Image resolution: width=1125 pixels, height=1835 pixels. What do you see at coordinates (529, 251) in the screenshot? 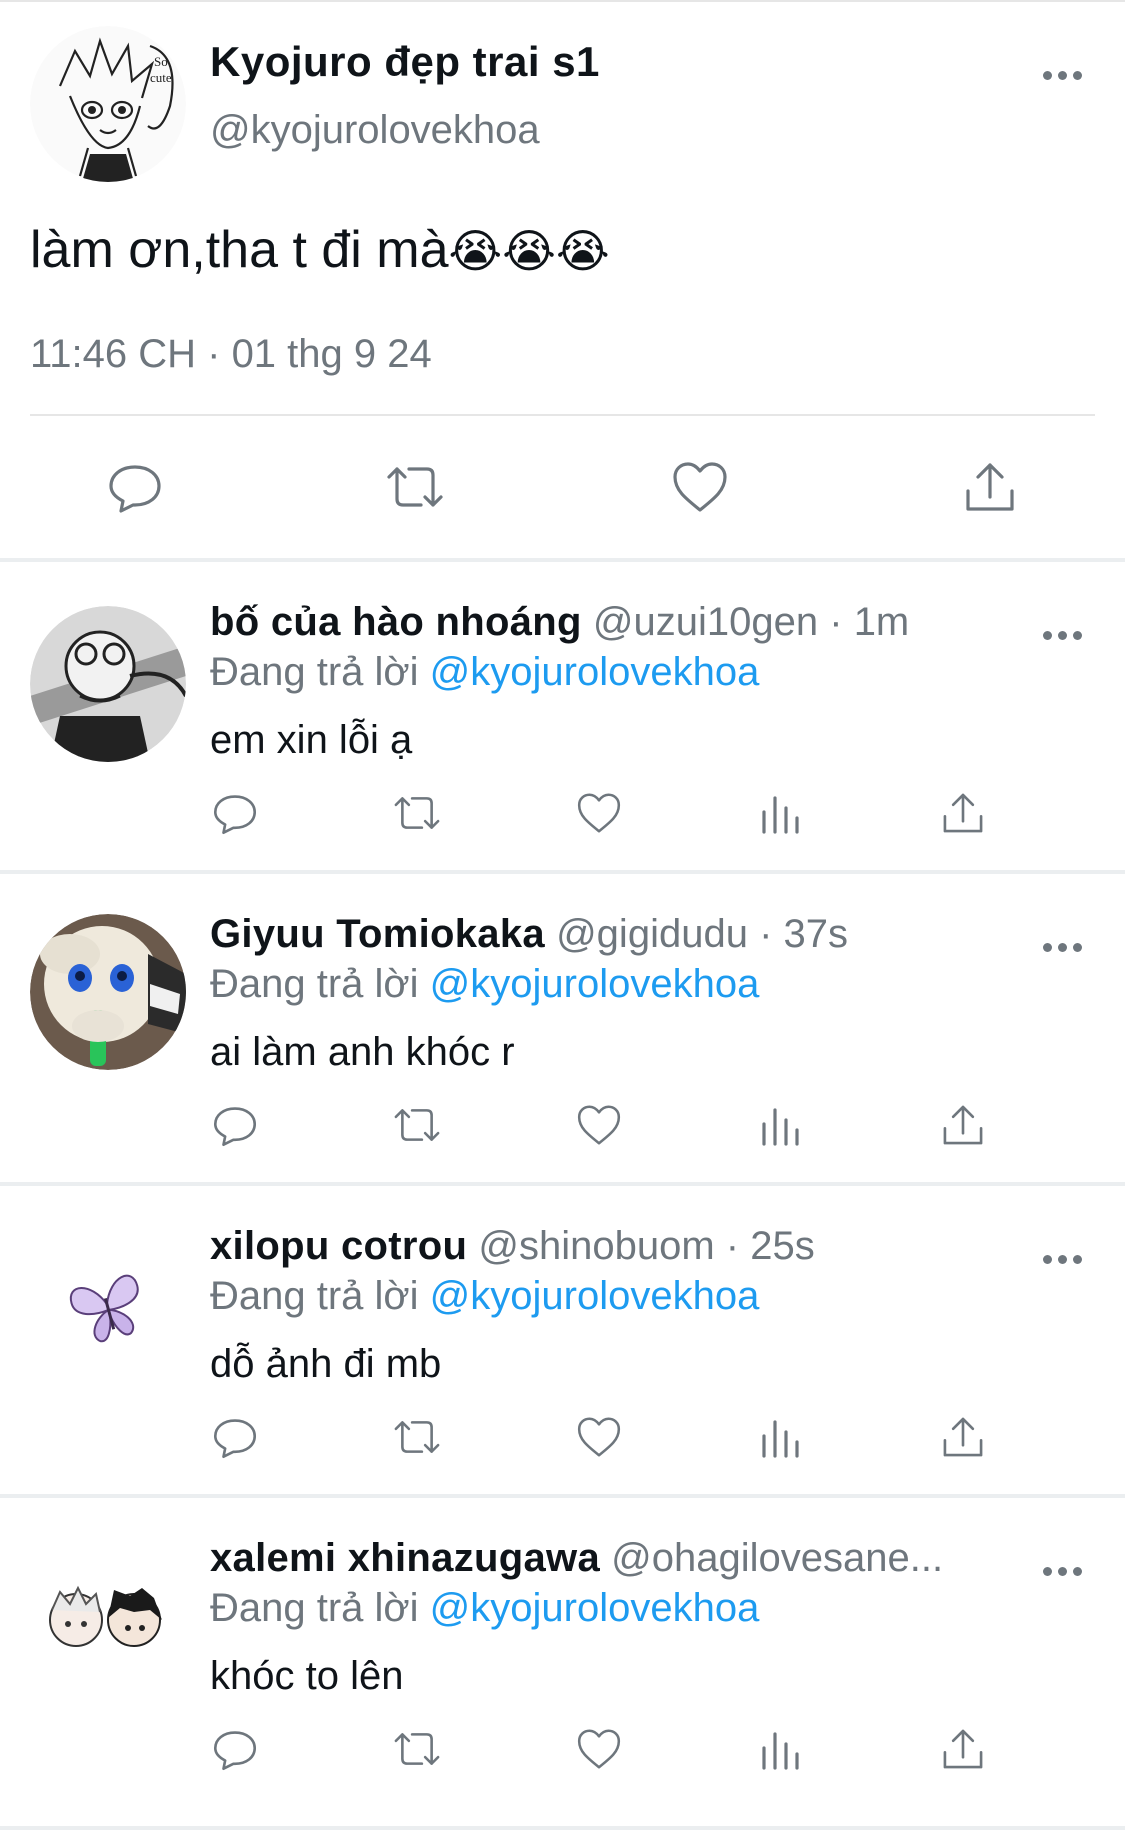
I see `crying-emoji: 😭😭😭` at bounding box center [529, 251].